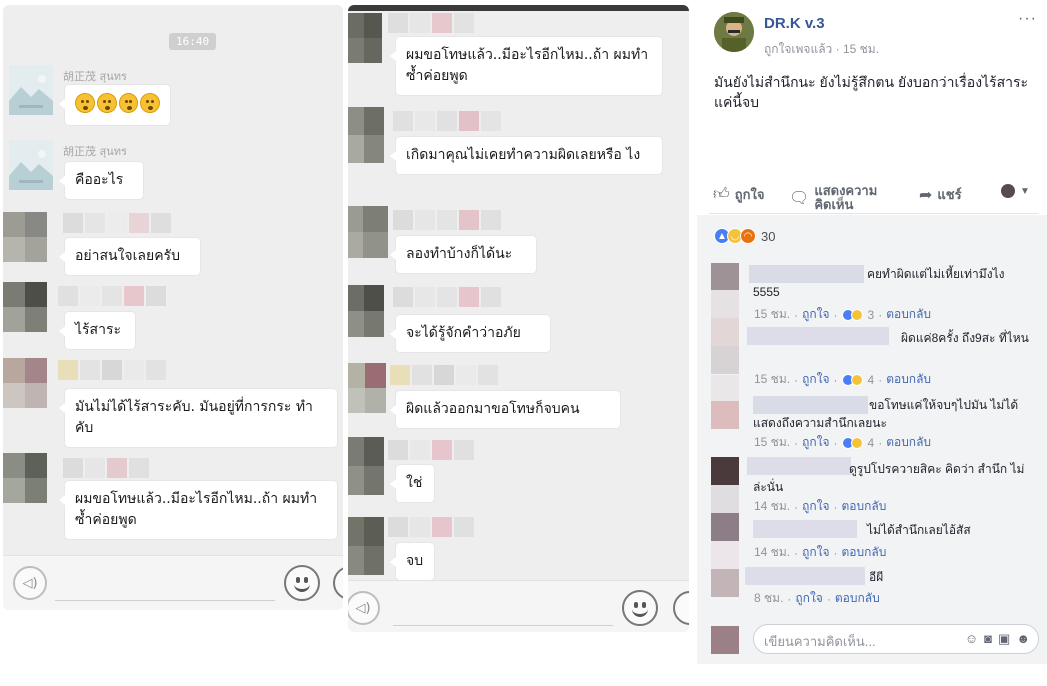 The width and height of the screenshot is (1047, 686). I want to click on comment-meta: 14 ชม. · ถูกใจ · ตอบกลับ, so click(820, 552).